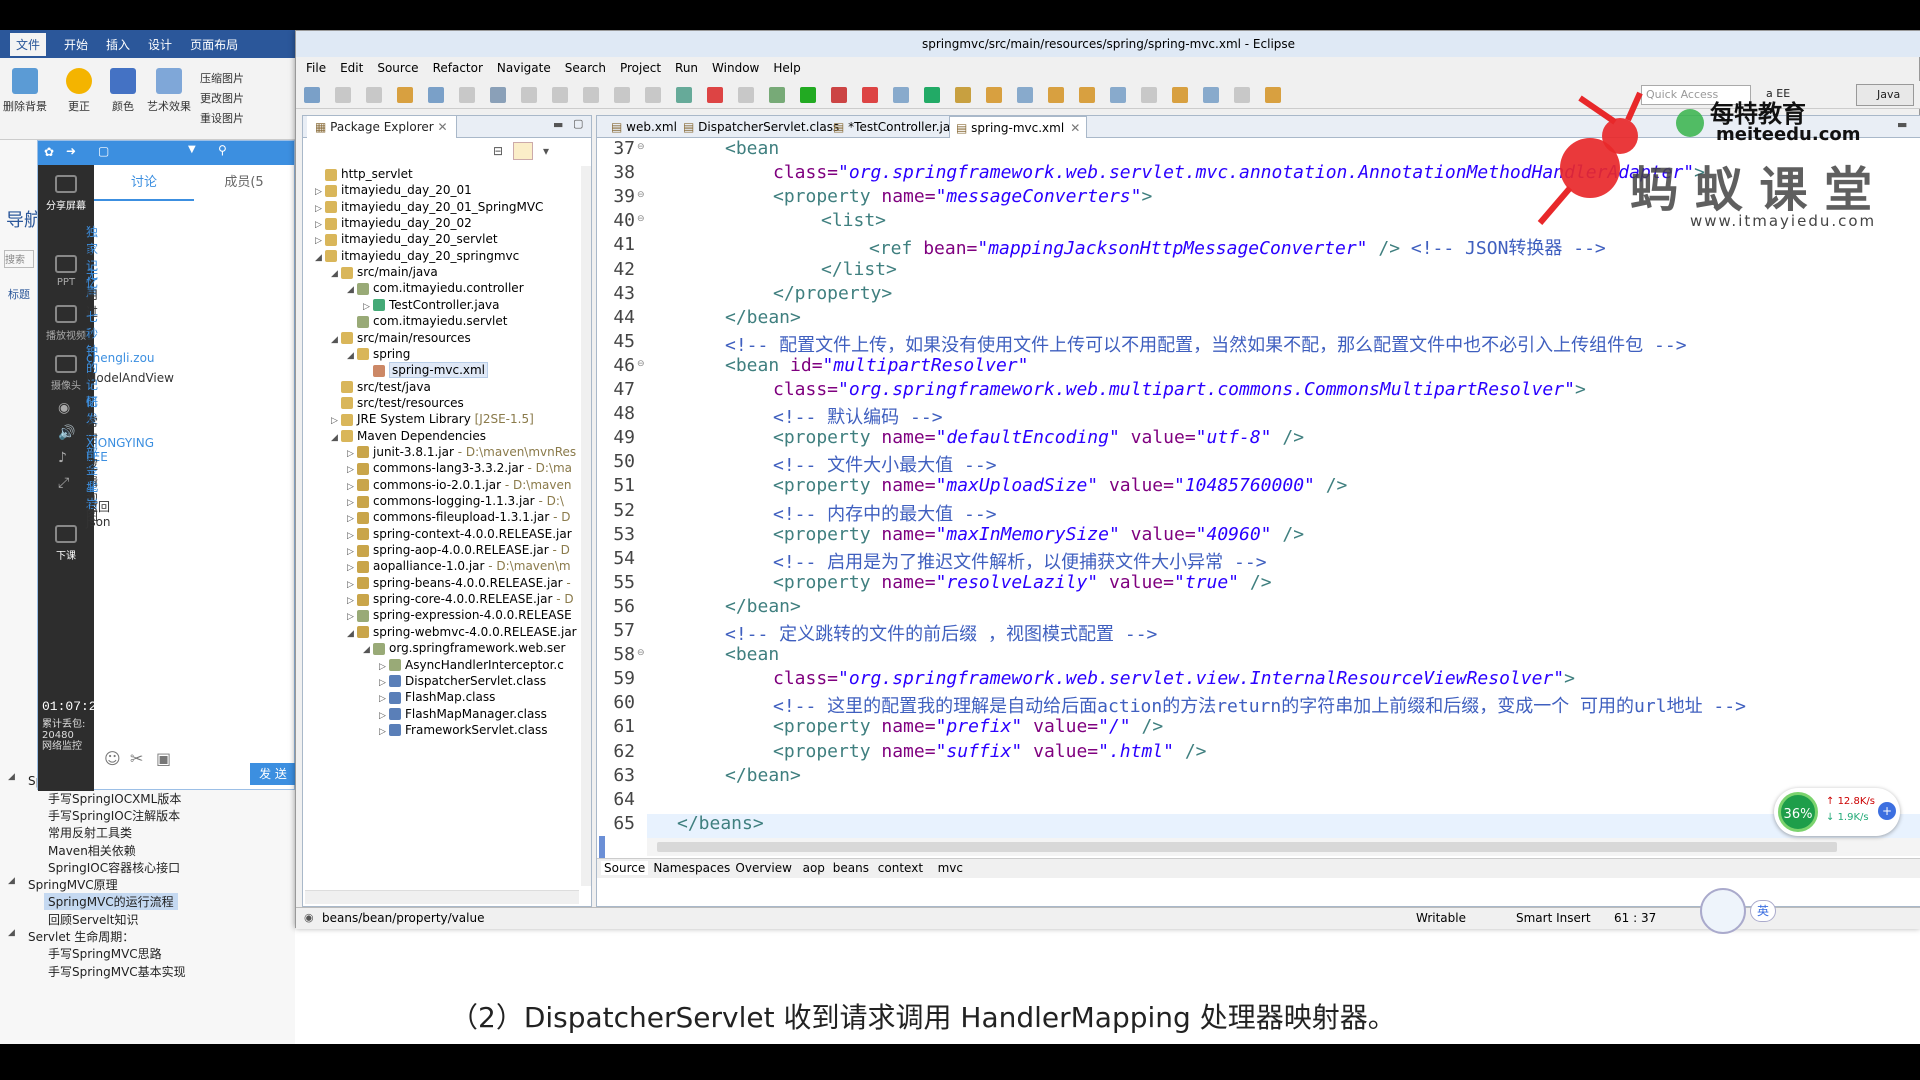  Describe the element at coordinates (222, 78) in the screenshot. I see `compress-pictures-button: 压缩图片` at that location.